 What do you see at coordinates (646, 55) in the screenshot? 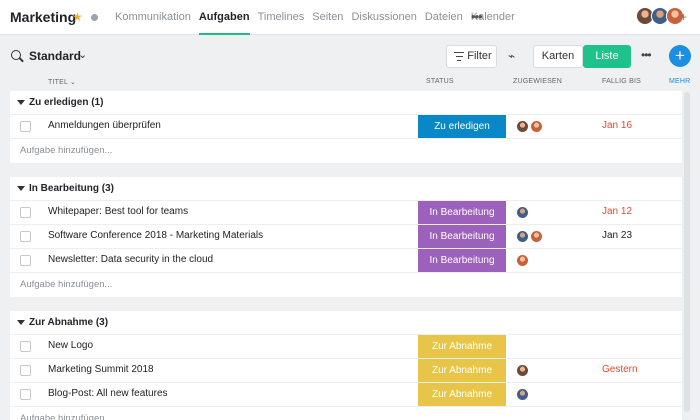
I see `more-options-icon: •••` at bounding box center [646, 55].